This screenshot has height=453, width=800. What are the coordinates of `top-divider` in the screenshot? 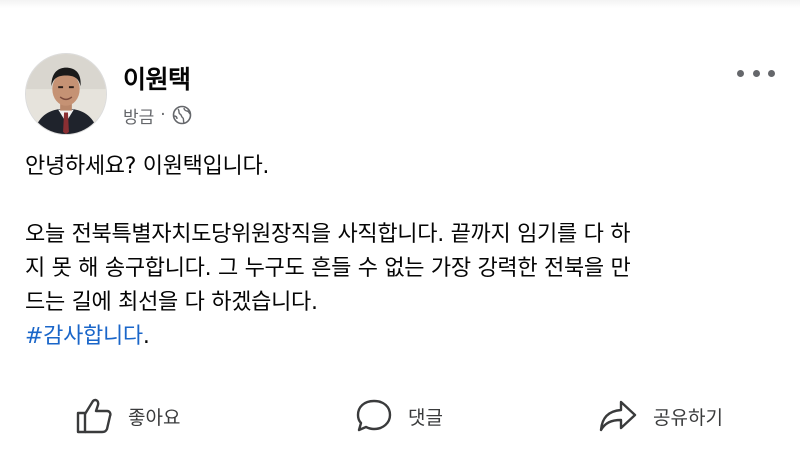 It's located at (400, 4).